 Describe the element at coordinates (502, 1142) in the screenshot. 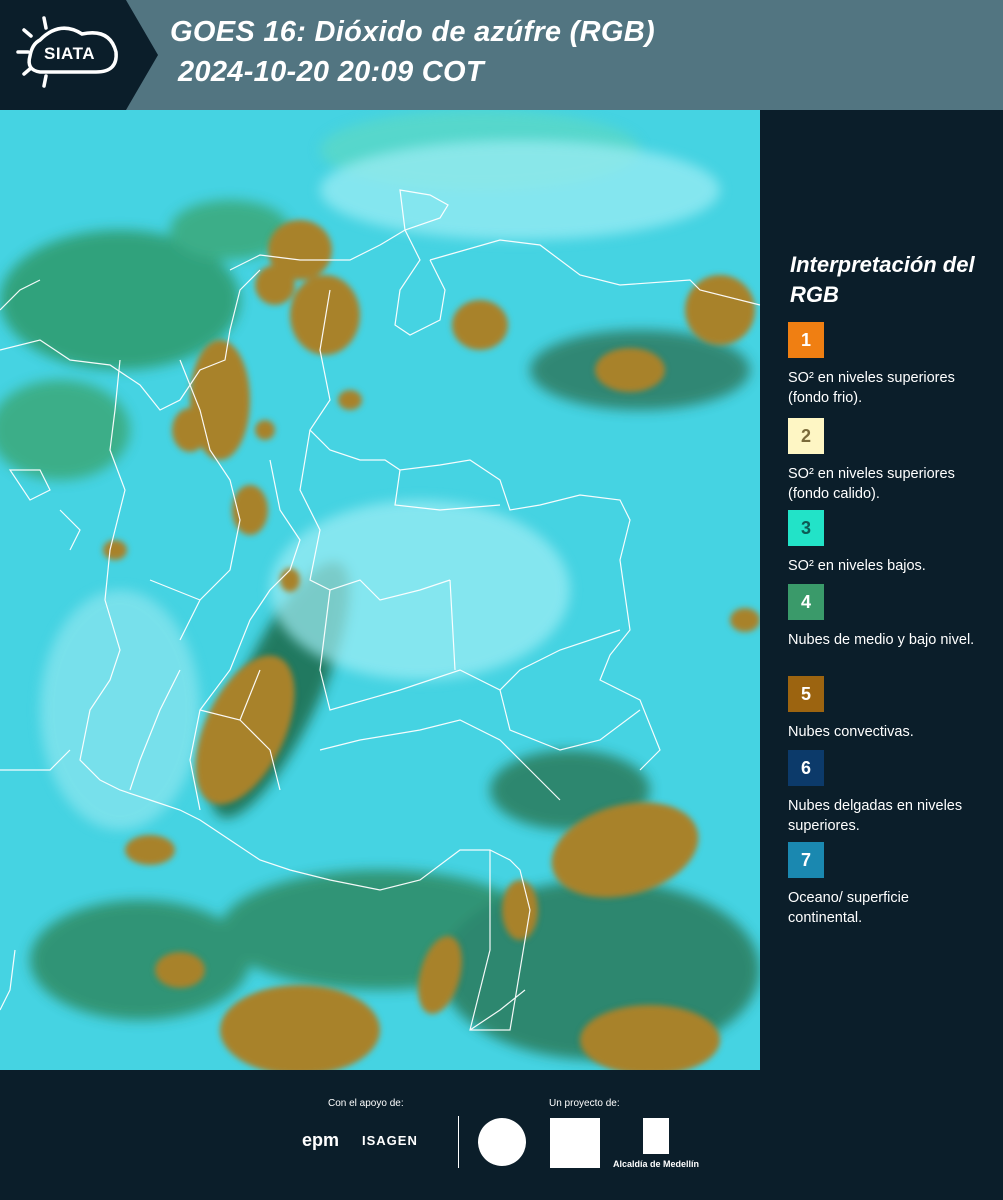

I see `medellin-seal-icon` at that location.